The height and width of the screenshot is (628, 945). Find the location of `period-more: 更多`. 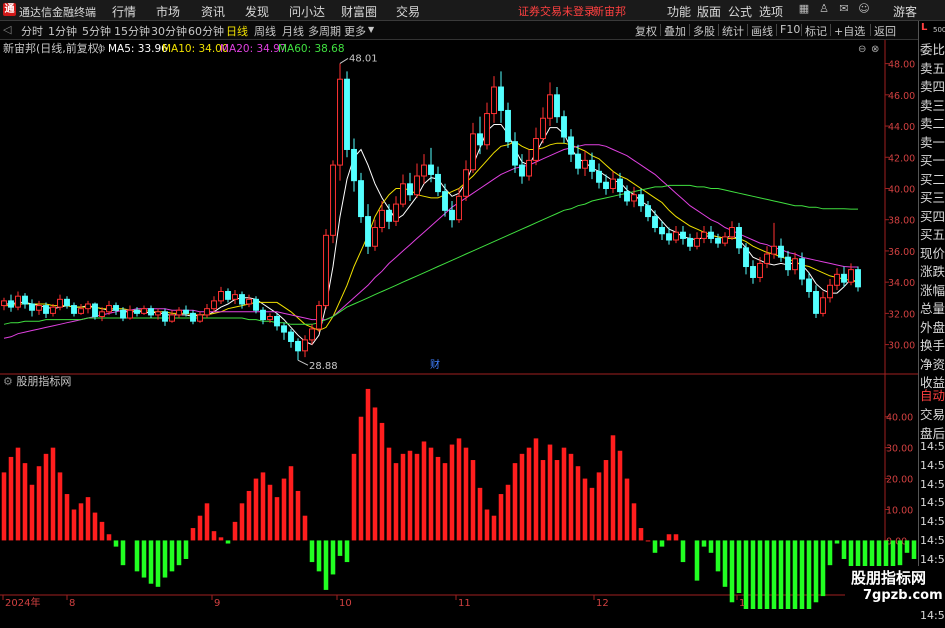

period-more: 更多 is located at coordinates (355, 31).